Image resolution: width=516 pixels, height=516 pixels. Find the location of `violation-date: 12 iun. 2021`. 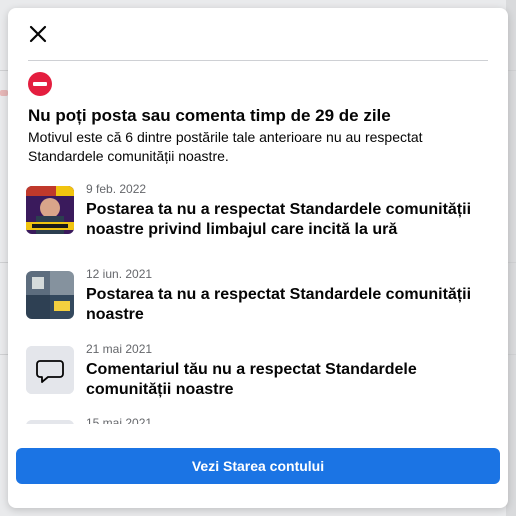

violation-date: 12 iun. 2021 is located at coordinates (119, 274).